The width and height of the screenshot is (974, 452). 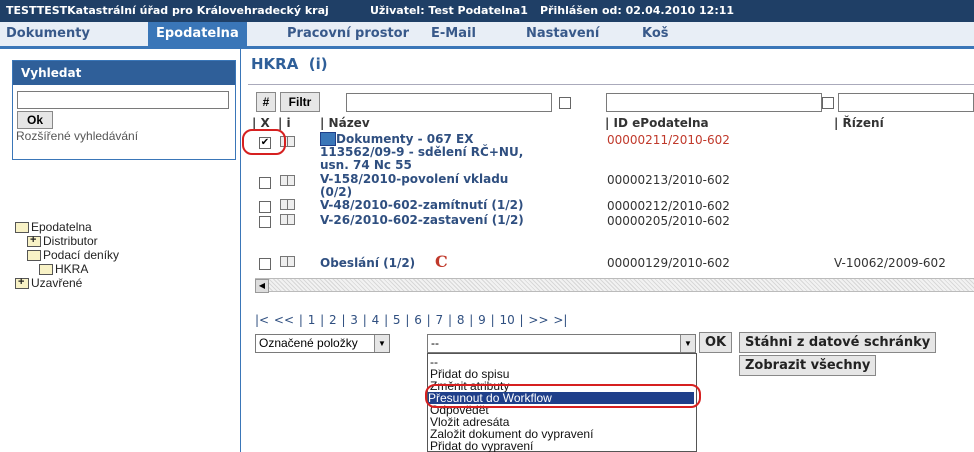 What do you see at coordinates (441, 261) in the screenshot?
I see `certificate-icon: C` at bounding box center [441, 261].